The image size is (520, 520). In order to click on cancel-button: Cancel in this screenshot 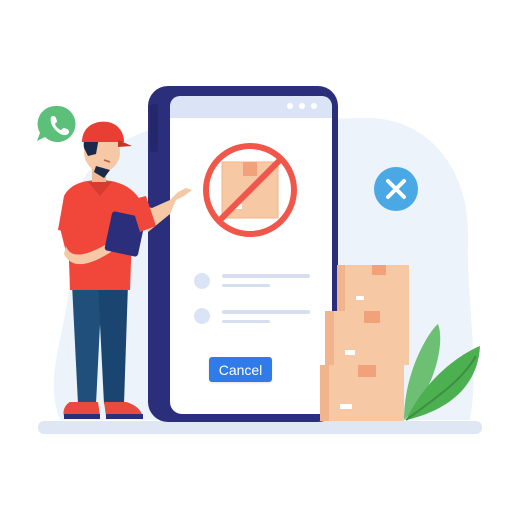, I will do `click(240, 369)`.